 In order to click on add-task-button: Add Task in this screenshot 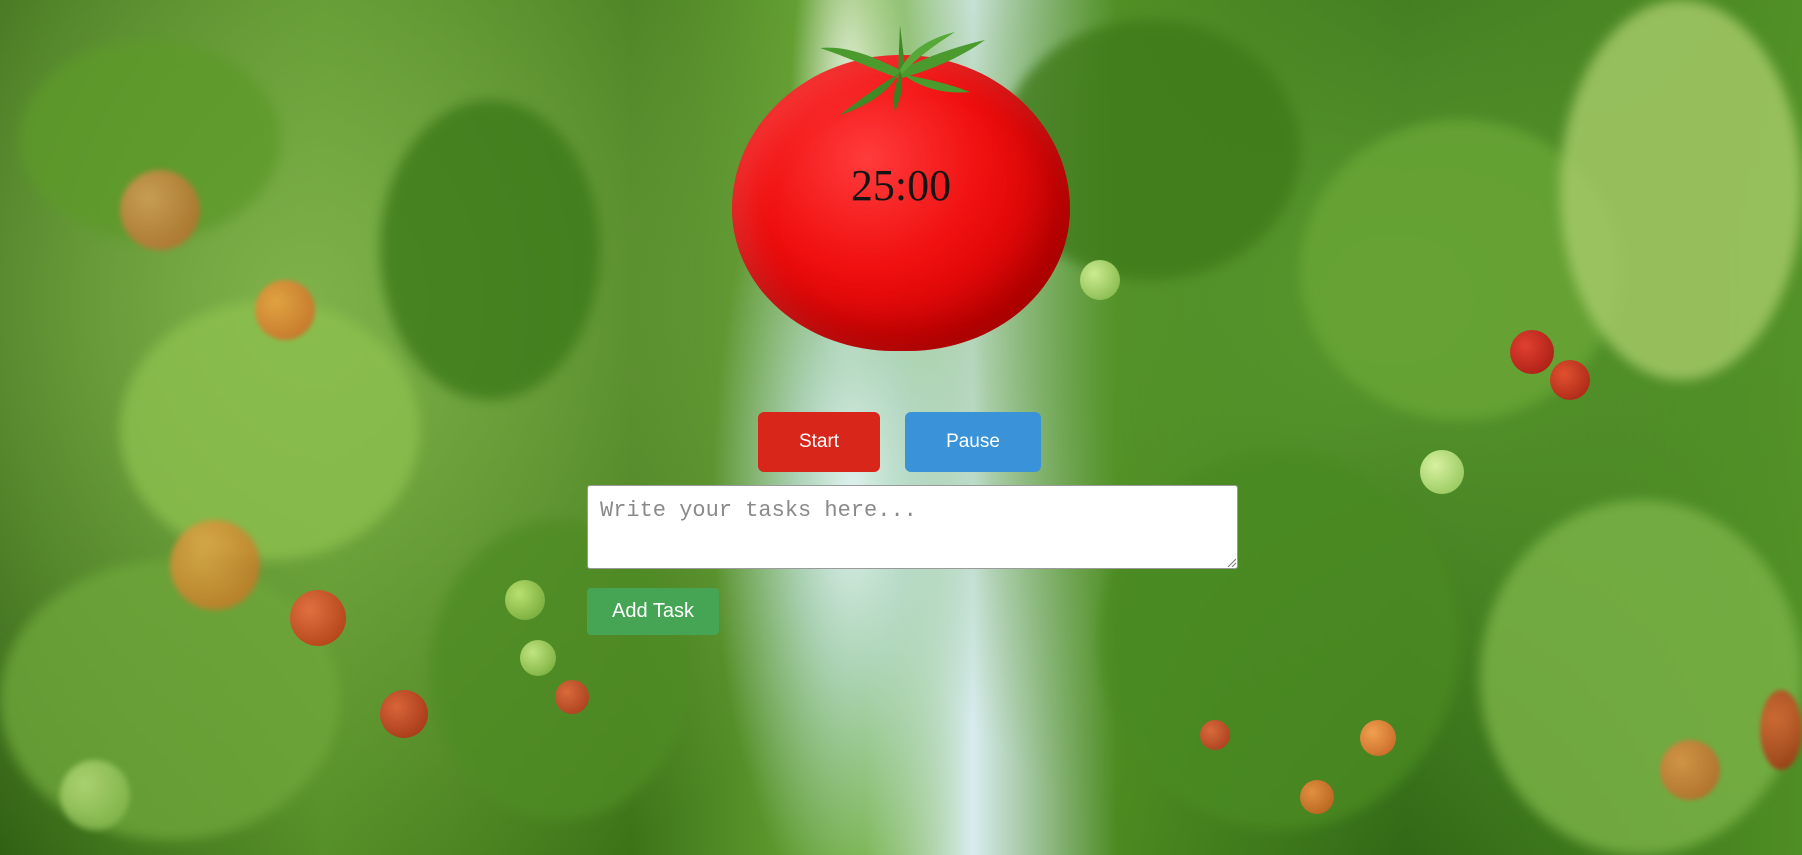, I will do `click(653, 611)`.